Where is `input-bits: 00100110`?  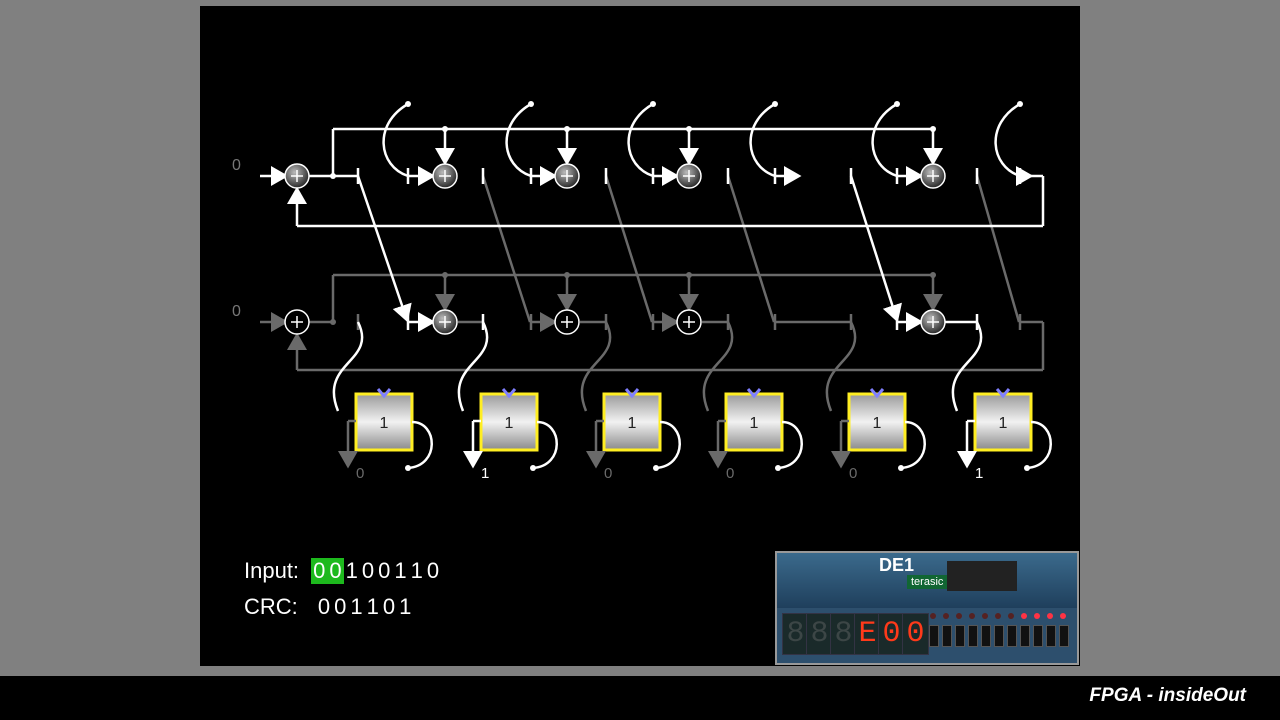 input-bits: 00100110 is located at coordinates (376, 571).